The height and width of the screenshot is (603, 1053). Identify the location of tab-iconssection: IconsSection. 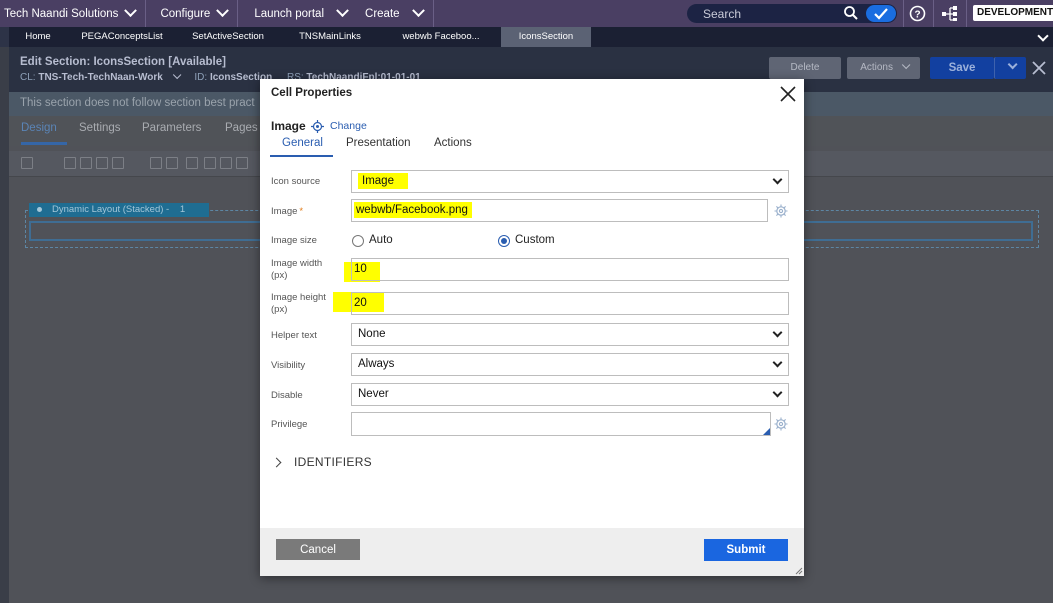
(546, 37).